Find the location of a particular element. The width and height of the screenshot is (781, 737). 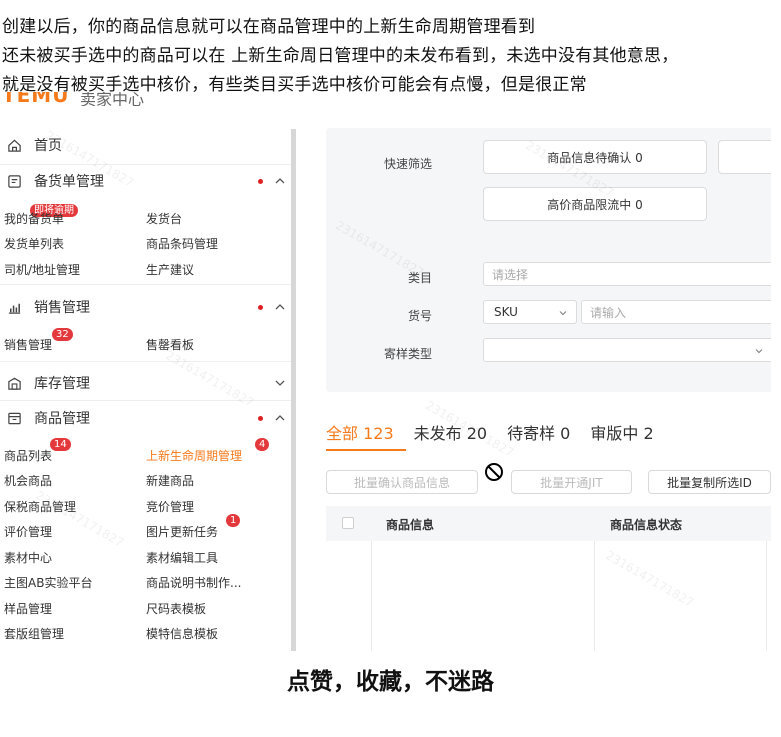

sidebar-link-material-editor: 素材编辑工具 is located at coordinates (182, 557).